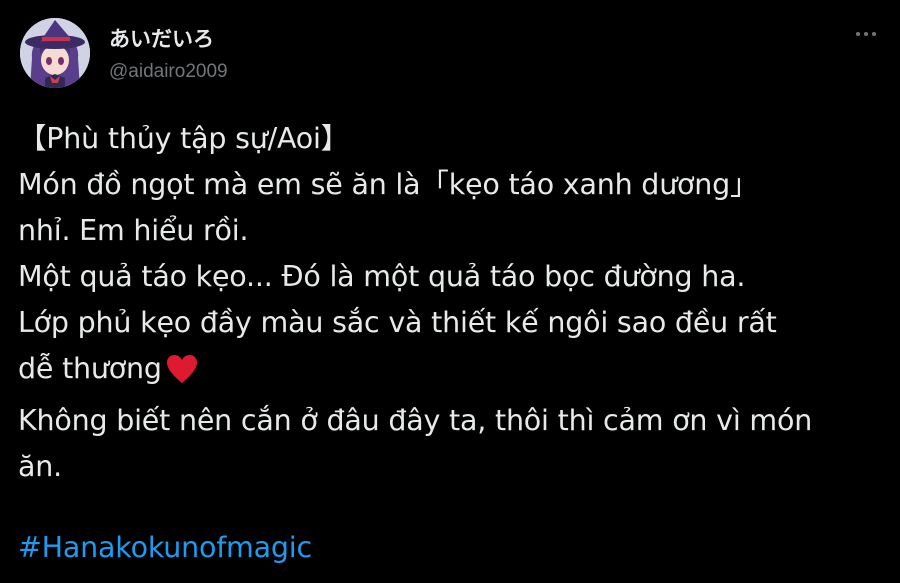  I want to click on more-horizontal-icon, so click(866, 34).